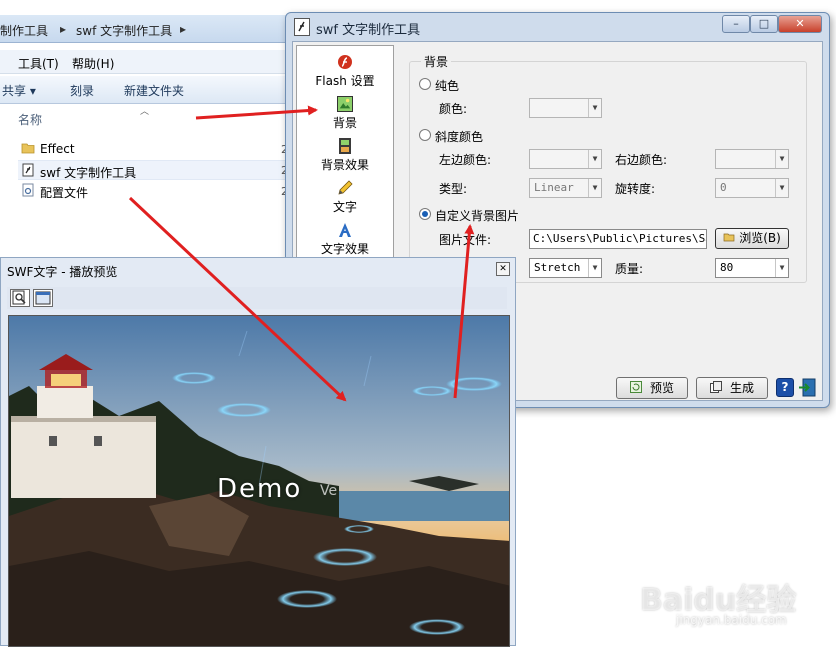  What do you see at coordinates (425, 214) in the screenshot?
I see `custom-image-radio` at bounding box center [425, 214].